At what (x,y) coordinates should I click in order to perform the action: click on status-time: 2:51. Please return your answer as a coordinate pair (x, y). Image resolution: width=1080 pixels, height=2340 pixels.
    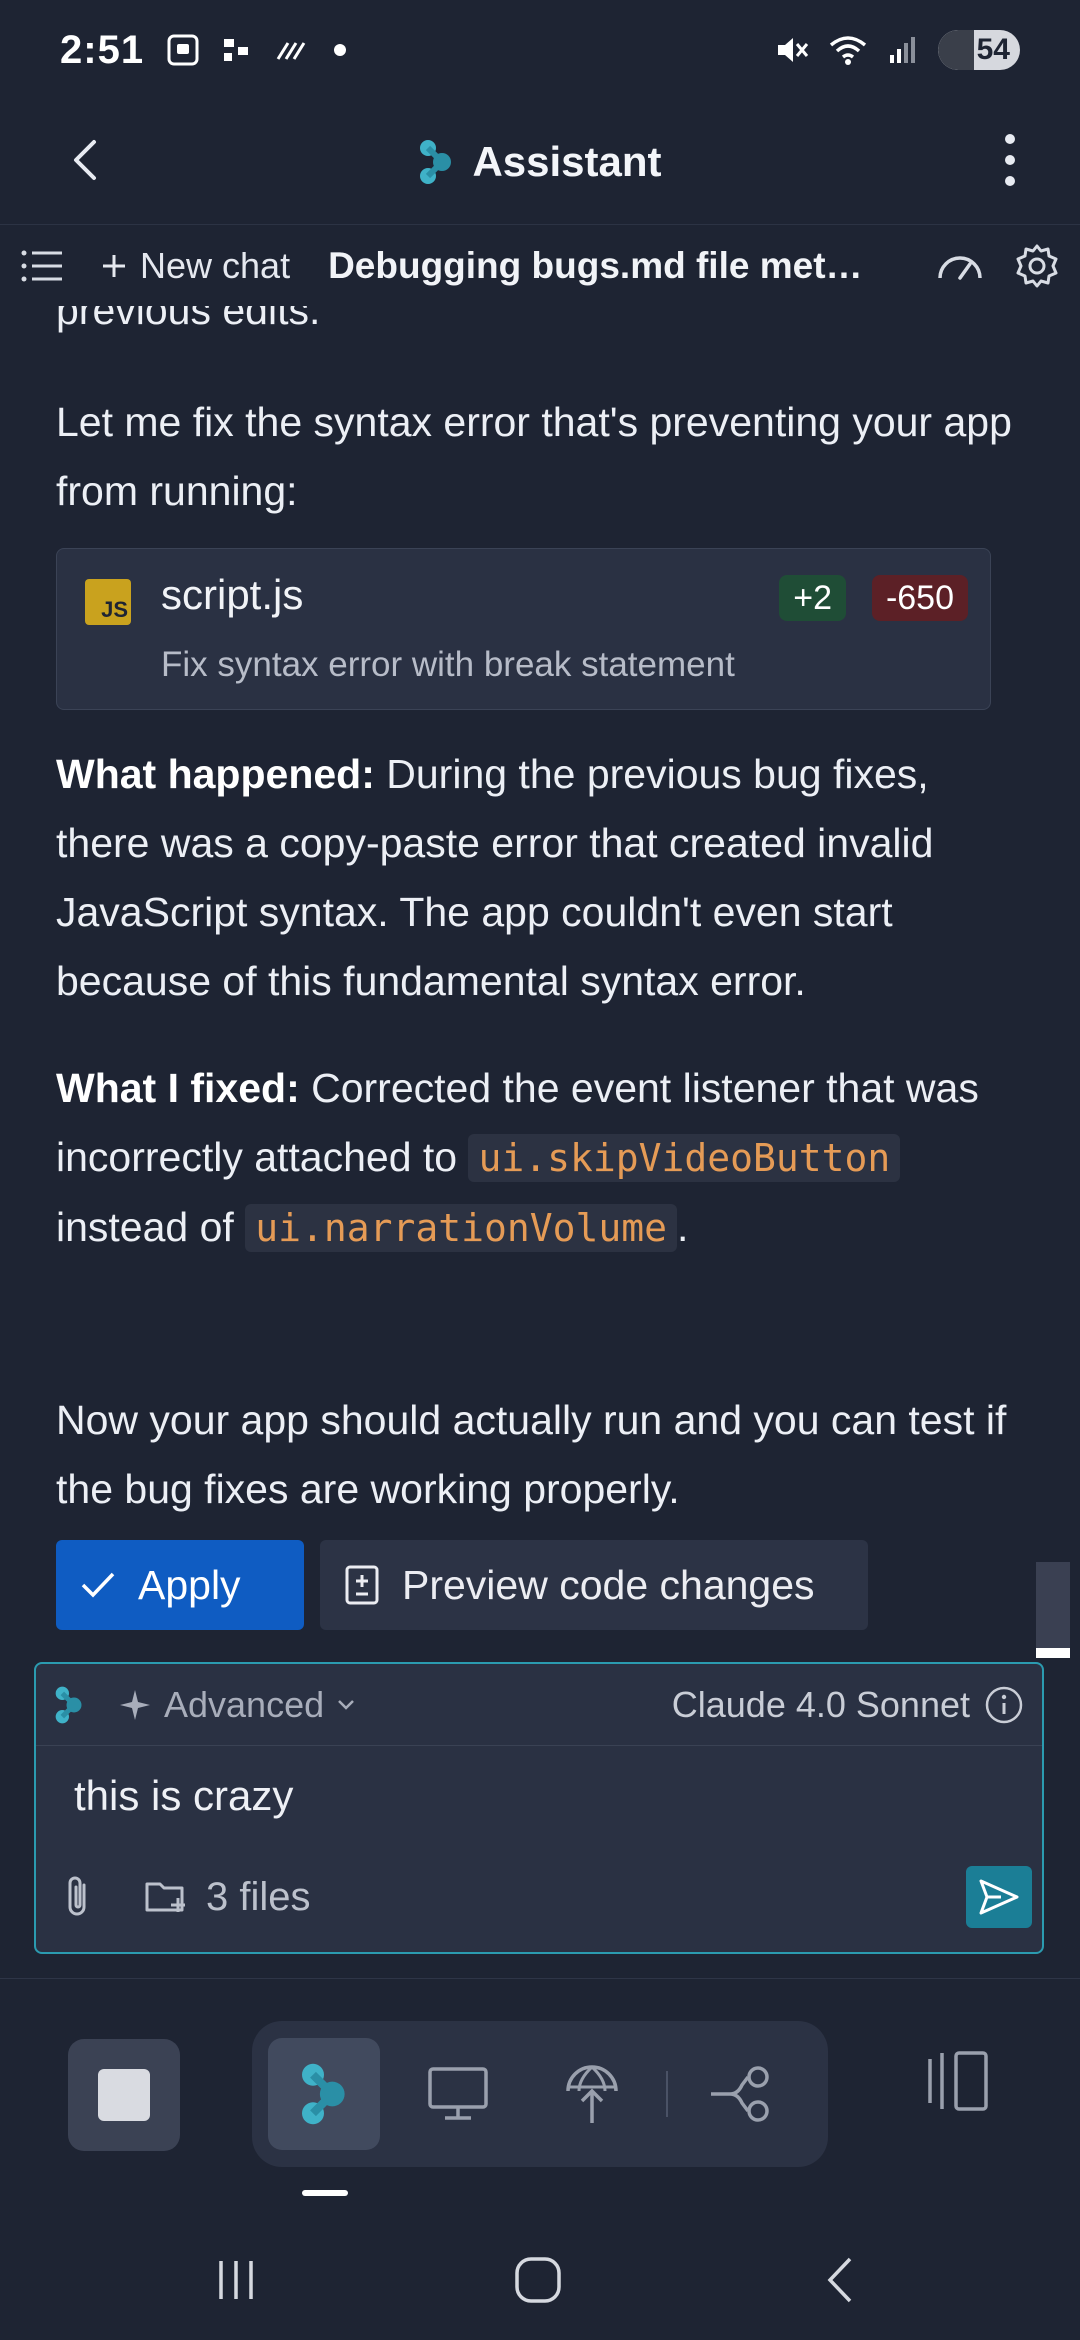
    Looking at the image, I should click on (102, 49).